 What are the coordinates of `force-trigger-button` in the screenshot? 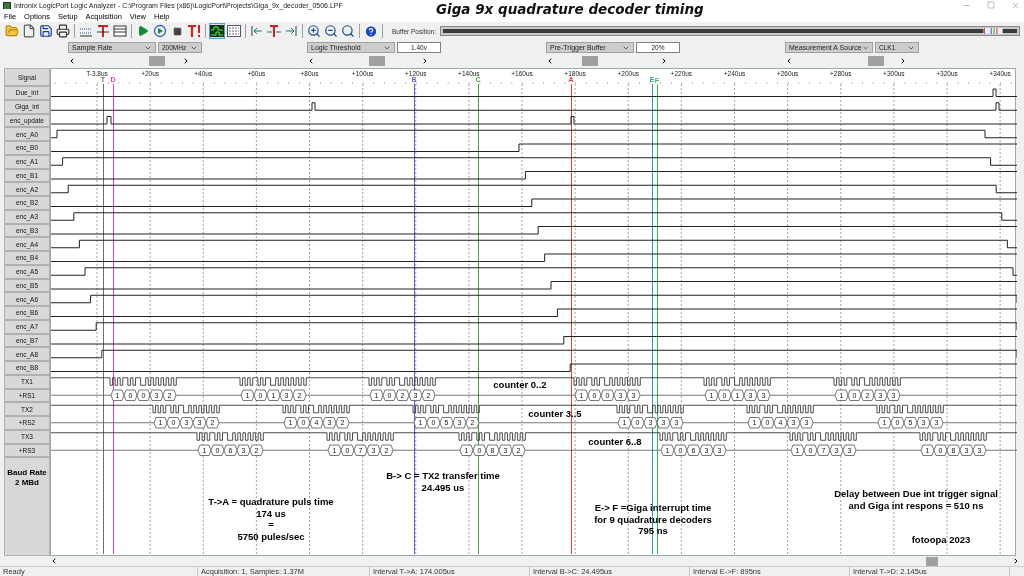 It's located at (194, 31).